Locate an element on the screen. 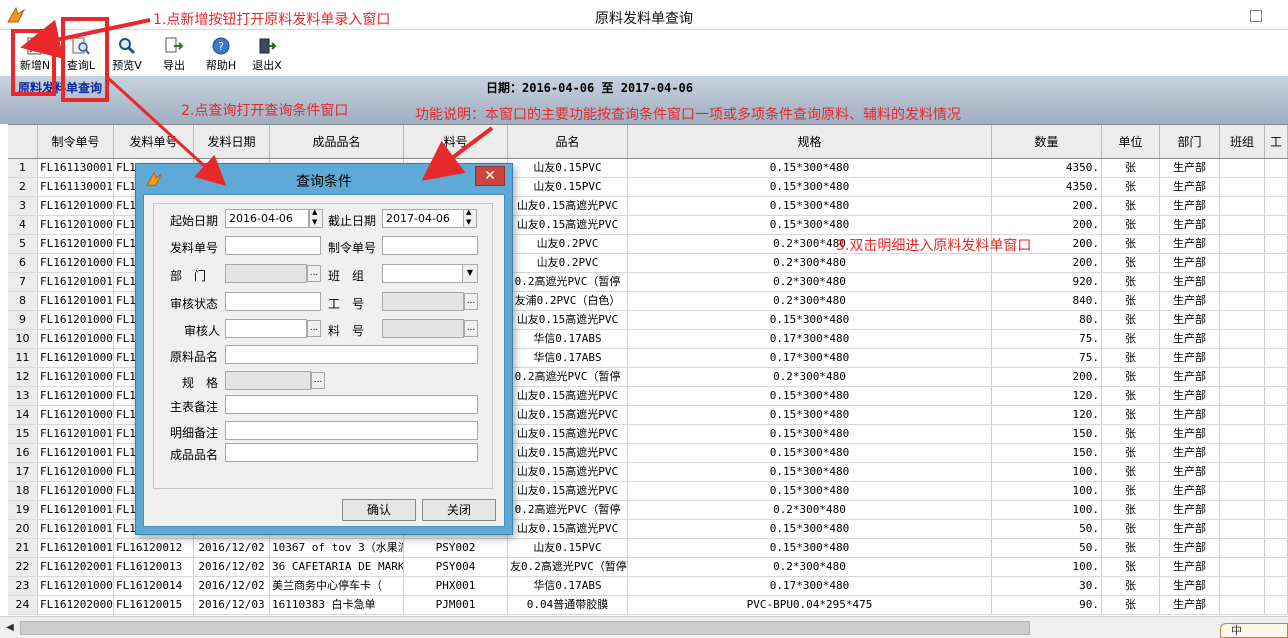  date-range-label: 日期：2016-04-06 至 2017-04-06 is located at coordinates (589, 88).